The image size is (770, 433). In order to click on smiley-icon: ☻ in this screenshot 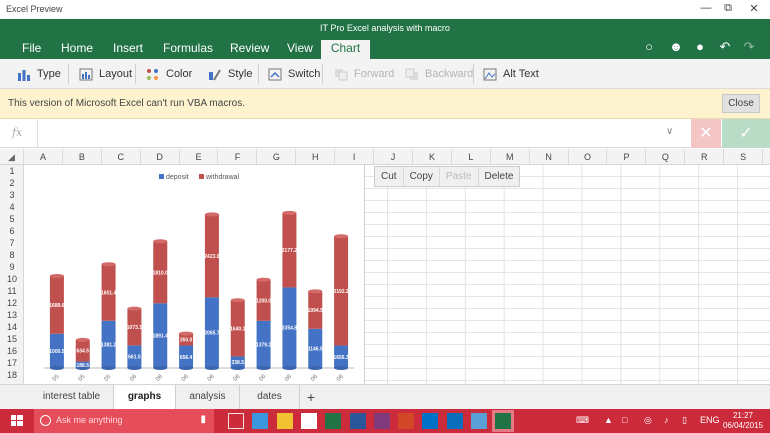, I will do `click(676, 46)`.